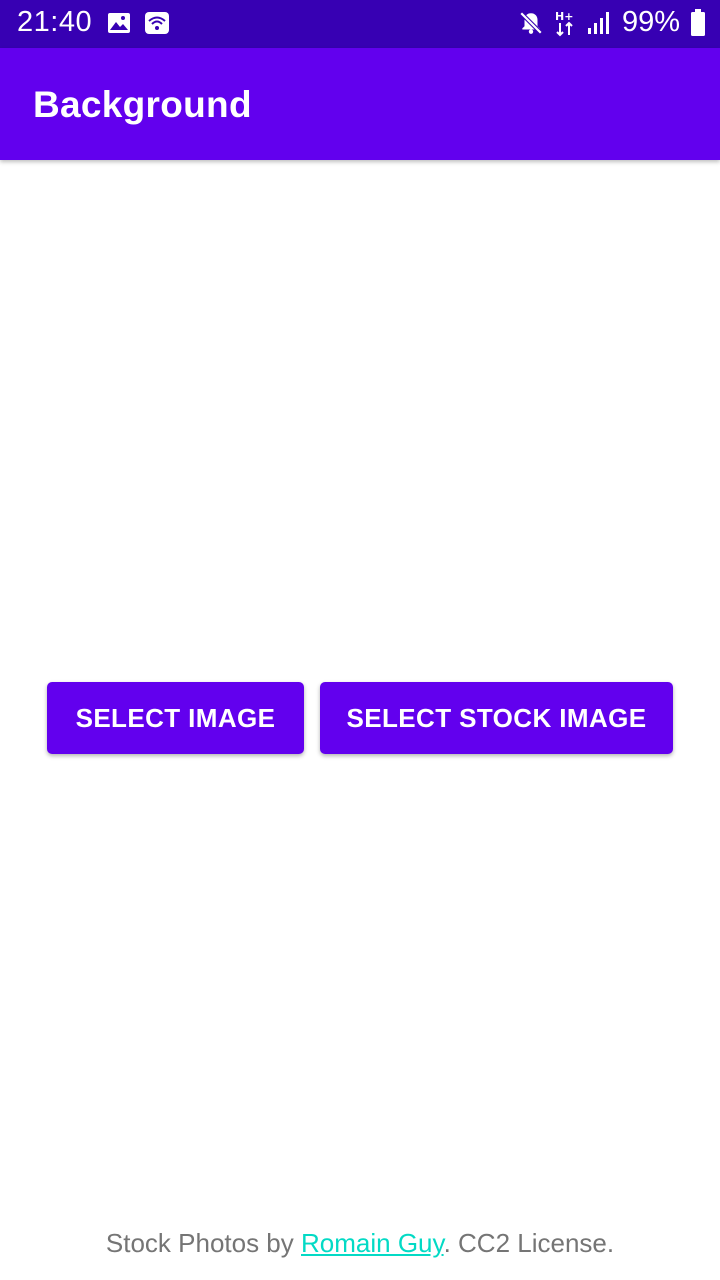 The height and width of the screenshot is (1280, 720). What do you see at coordinates (55, 22) in the screenshot?
I see `status-time: 21:40` at bounding box center [55, 22].